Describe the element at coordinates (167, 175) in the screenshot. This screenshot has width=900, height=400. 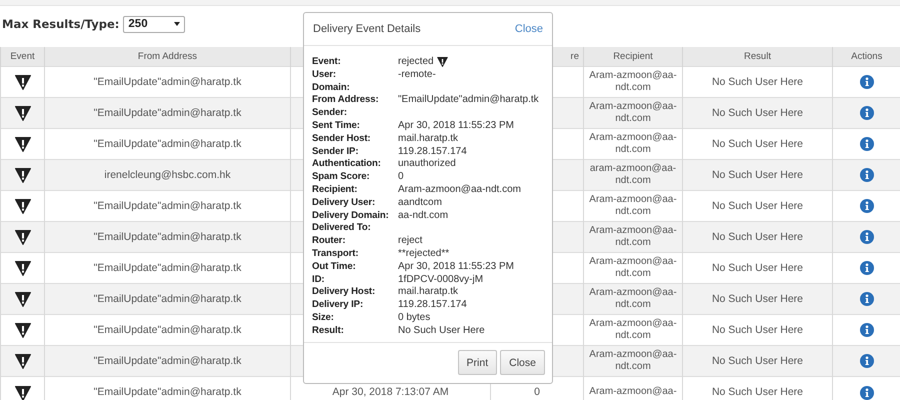
I see `table-cell: irenelcleung@hsbc.com.hk` at that location.